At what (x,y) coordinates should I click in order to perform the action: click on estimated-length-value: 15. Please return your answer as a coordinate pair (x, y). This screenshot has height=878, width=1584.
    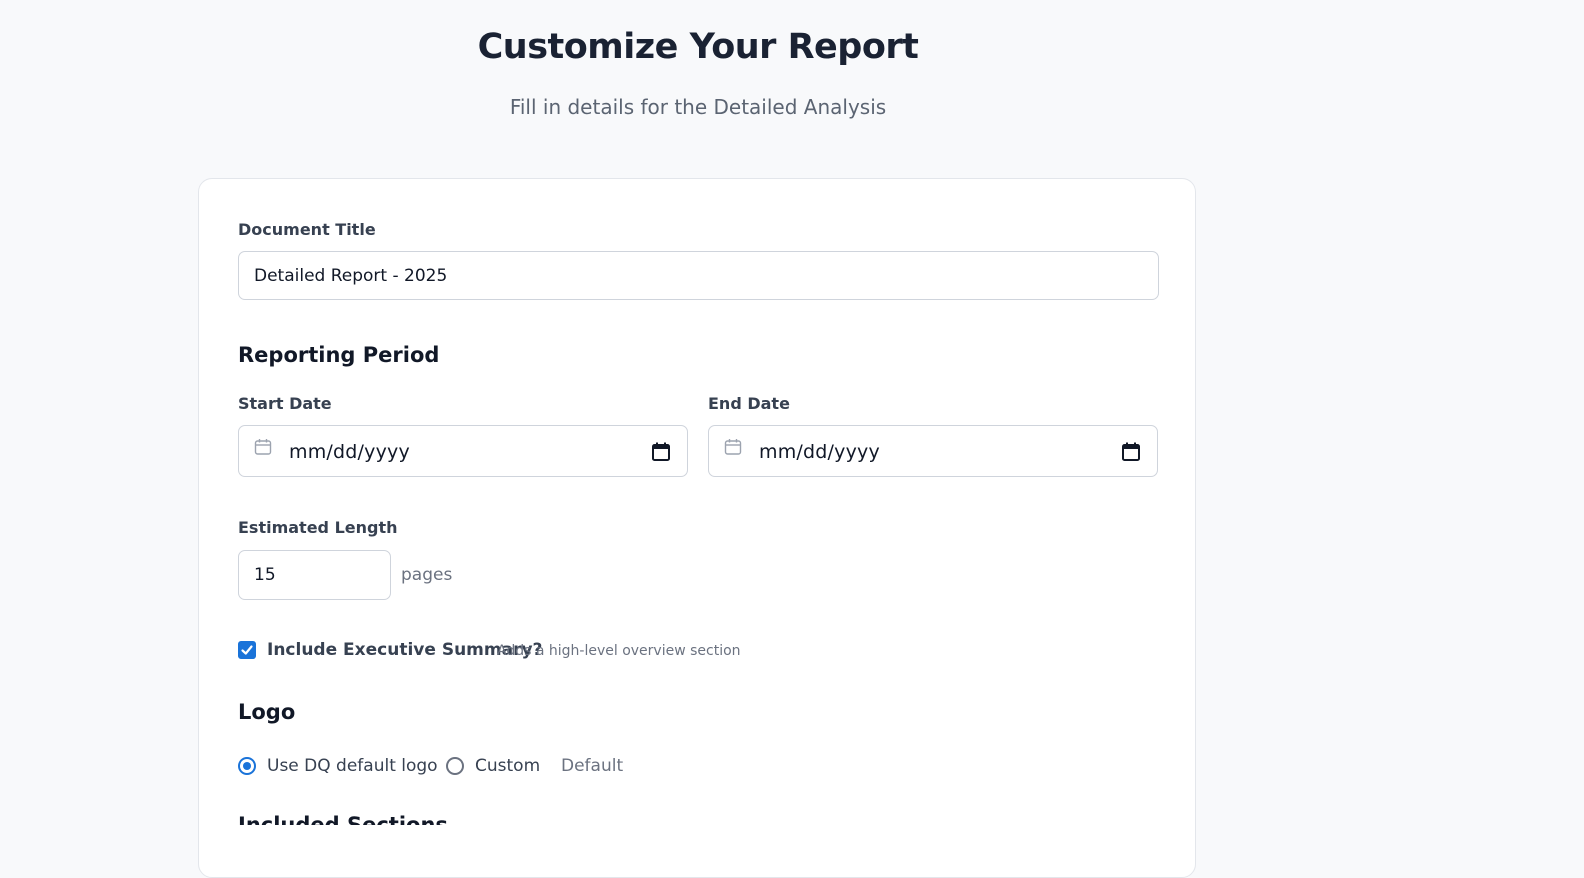
    Looking at the image, I should click on (265, 575).